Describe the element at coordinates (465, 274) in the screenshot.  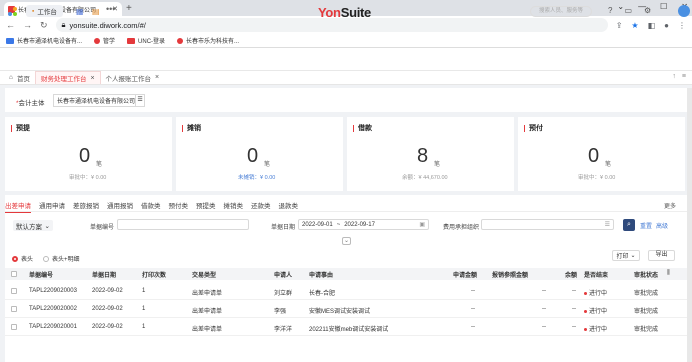
I see `col-header: 申请金额` at that location.